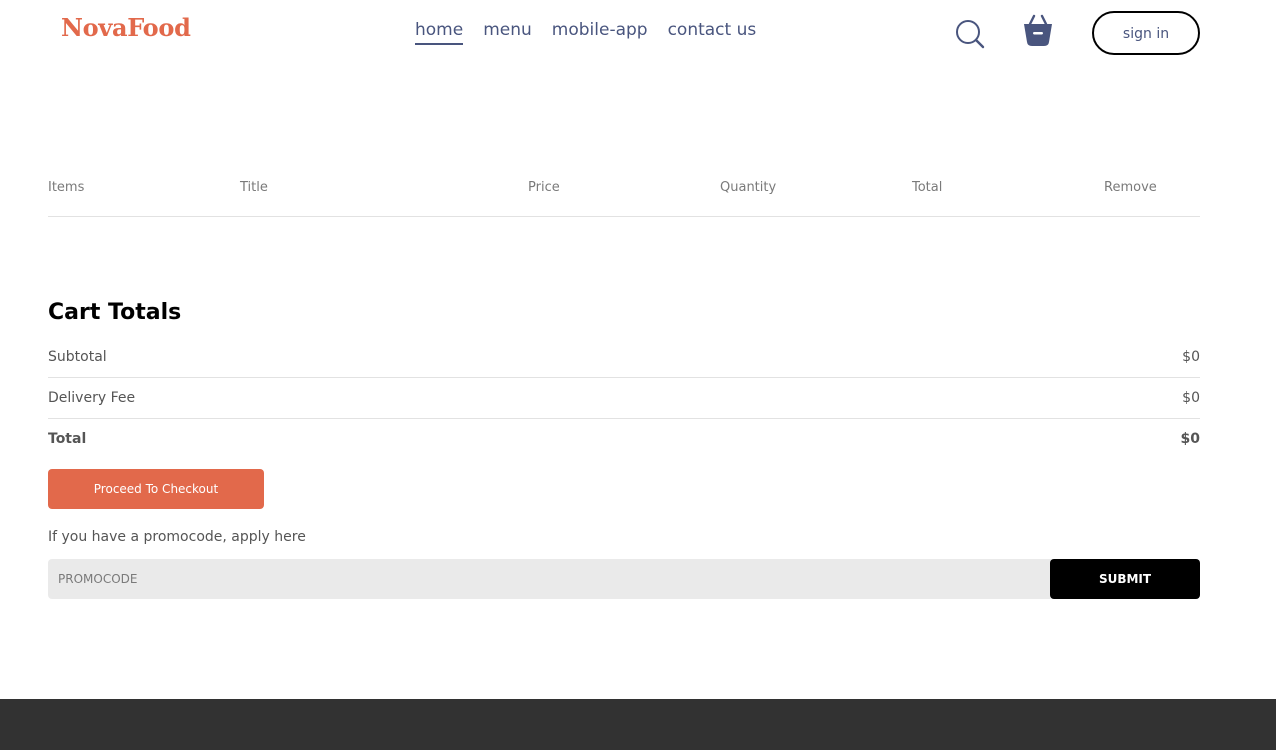  What do you see at coordinates (748, 187) in the screenshot?
I see `column-header-quantity: Quantity` at bounding box center [748, 187].